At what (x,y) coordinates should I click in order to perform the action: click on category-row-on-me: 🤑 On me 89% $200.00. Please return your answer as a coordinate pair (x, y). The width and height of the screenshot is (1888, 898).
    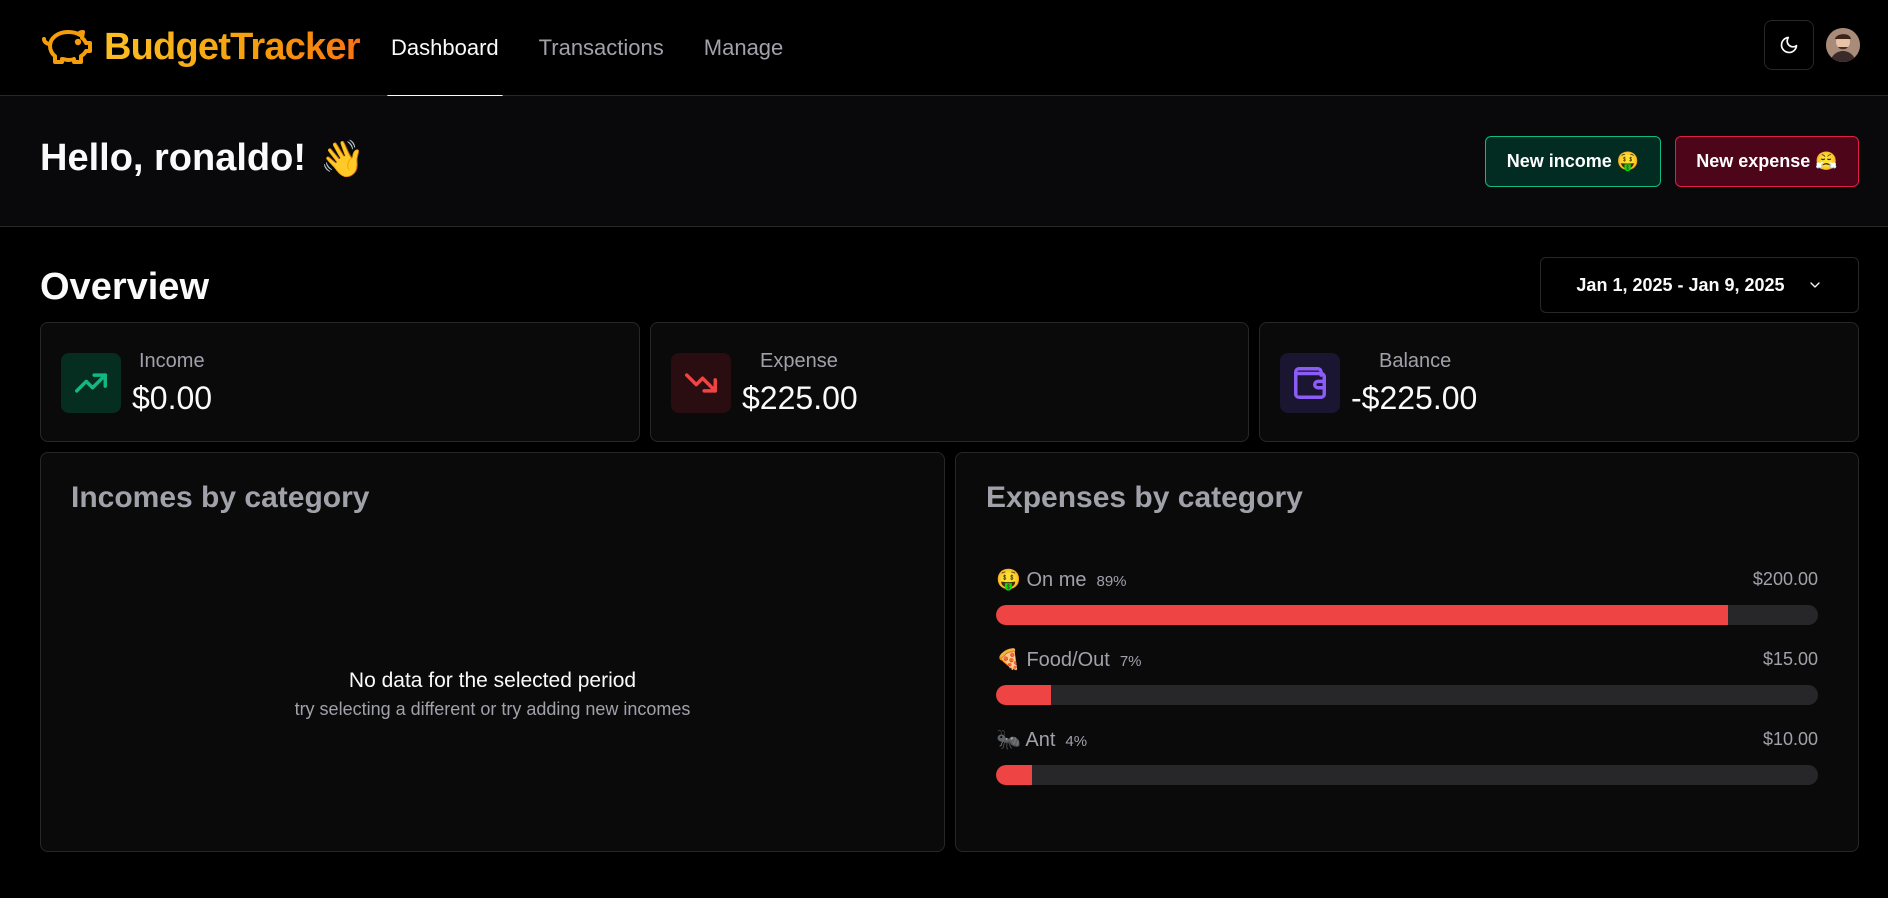
    Looking at the image, I should click on (1407, 596).